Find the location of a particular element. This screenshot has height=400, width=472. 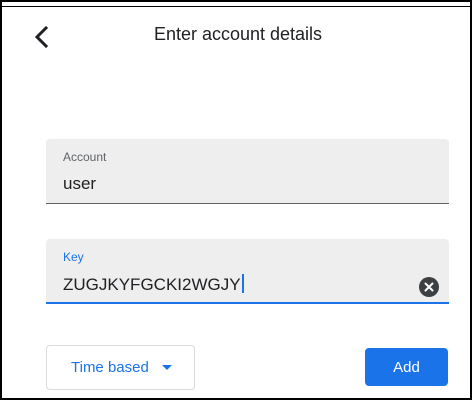

dropdown-arrow-icon is located at coordinates (166, 367).